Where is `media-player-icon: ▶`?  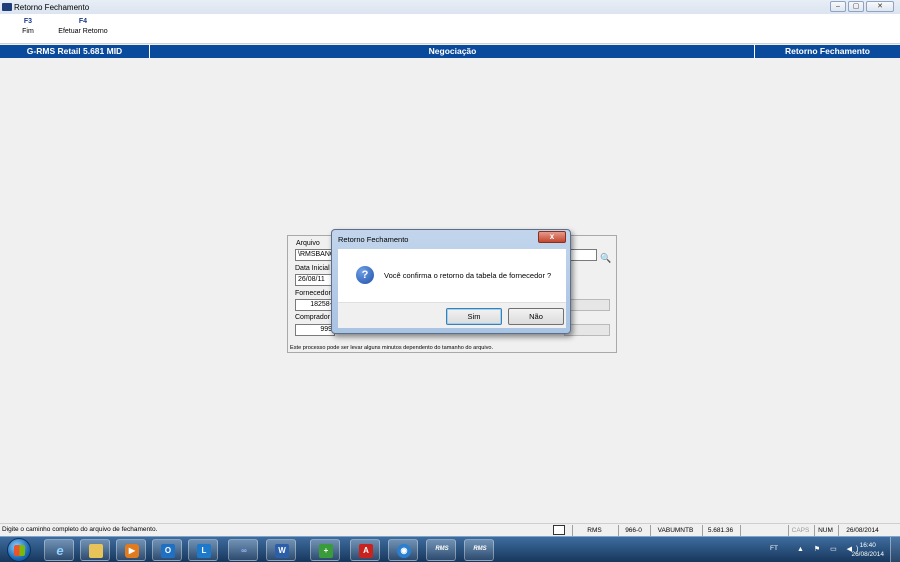 media-player-icon: ▶ is located at coordinates (131, 550).